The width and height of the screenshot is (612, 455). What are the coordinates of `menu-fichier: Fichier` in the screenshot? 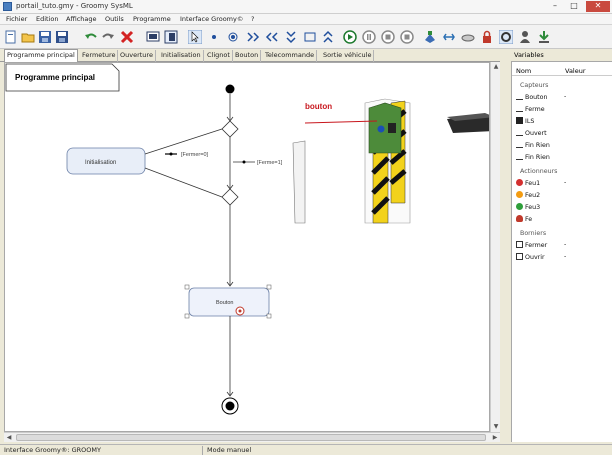 It's located at (16, 19).